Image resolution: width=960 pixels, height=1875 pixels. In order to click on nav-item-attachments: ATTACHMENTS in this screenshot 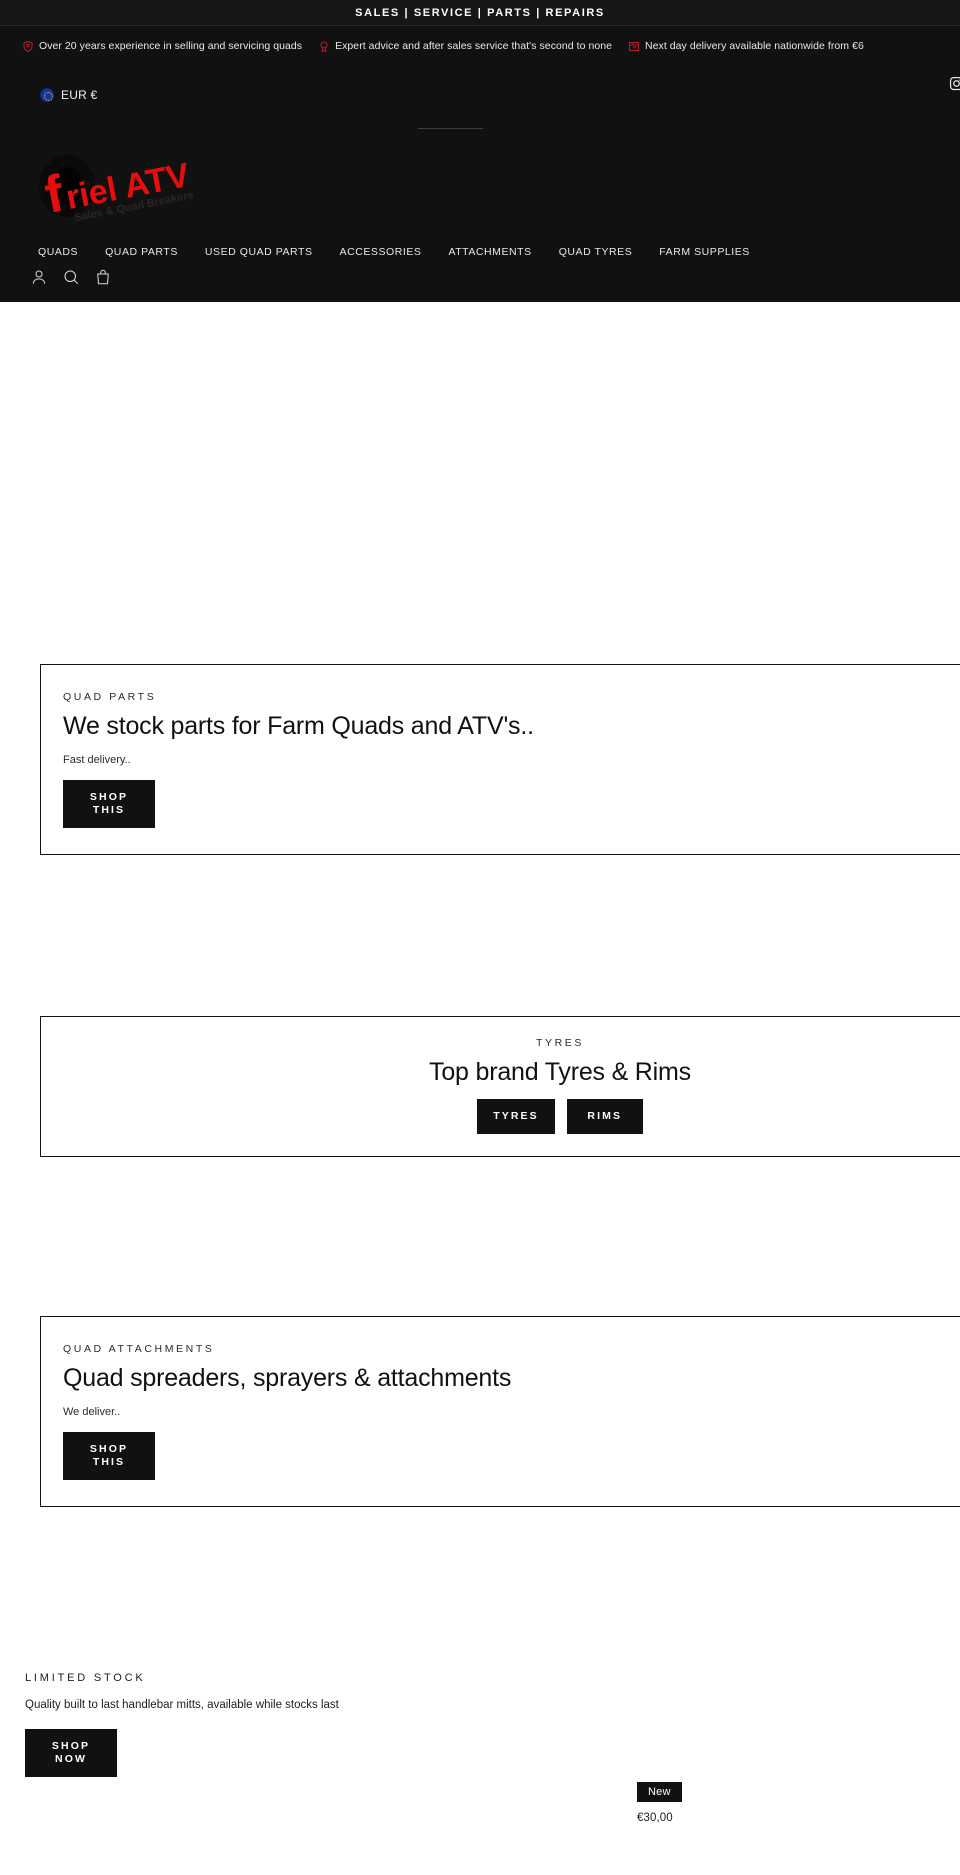, I will do `click(489, 252)`.